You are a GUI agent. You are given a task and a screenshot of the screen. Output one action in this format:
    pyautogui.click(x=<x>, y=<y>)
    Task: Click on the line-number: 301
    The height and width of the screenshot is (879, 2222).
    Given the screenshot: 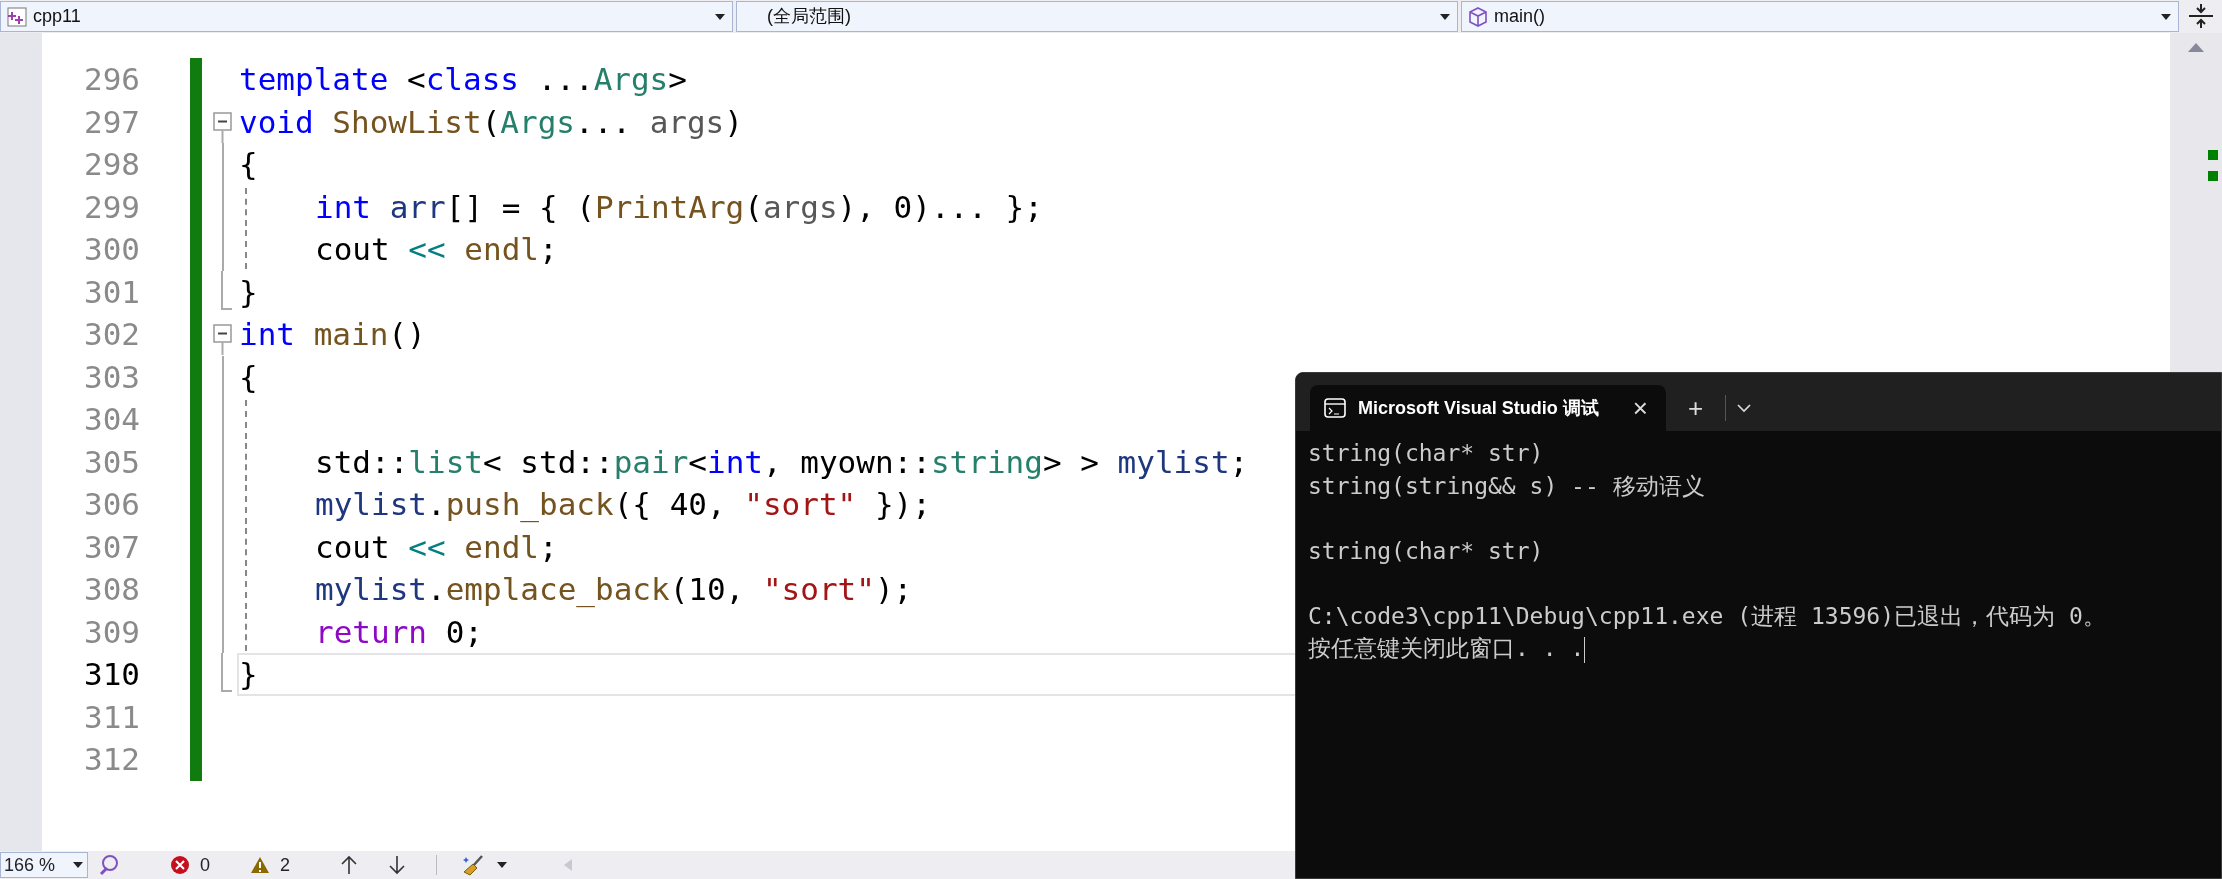 What is the action you would take?
    pyautogui.click(x=111, y=292)
    